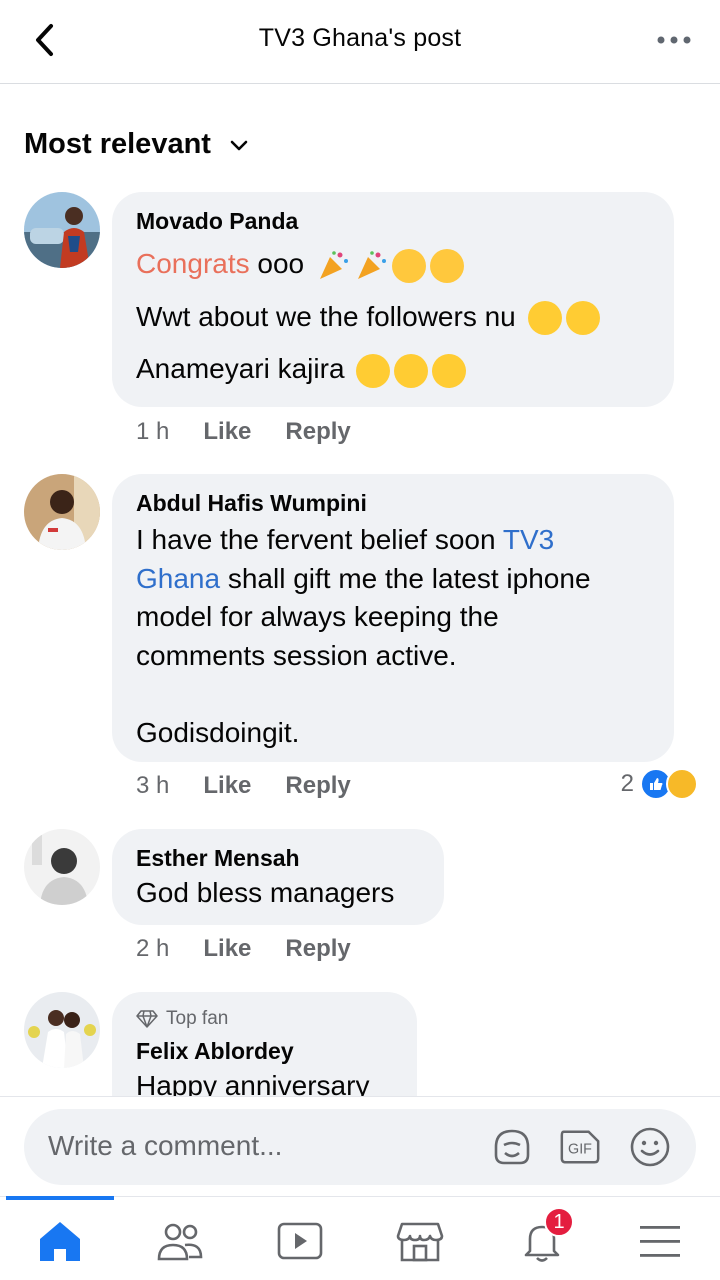  What do you see at coordinates (153, 431) in the screenshot?
I see `comment-time: 1 h` at bounding box center [153, 431].